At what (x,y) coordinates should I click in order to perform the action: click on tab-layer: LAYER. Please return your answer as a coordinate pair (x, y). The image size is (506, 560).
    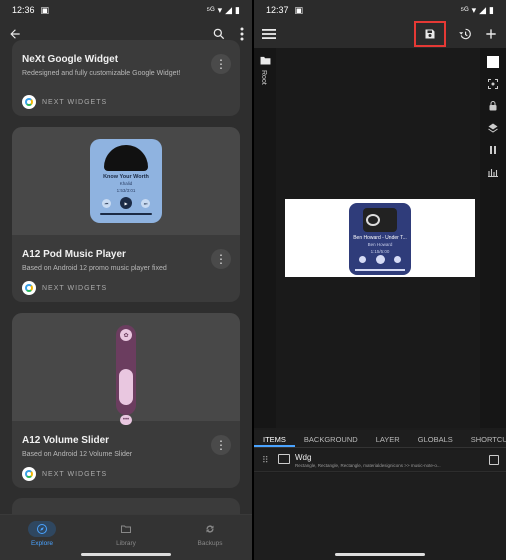
    Looking at the image, I should click on (388, 438).